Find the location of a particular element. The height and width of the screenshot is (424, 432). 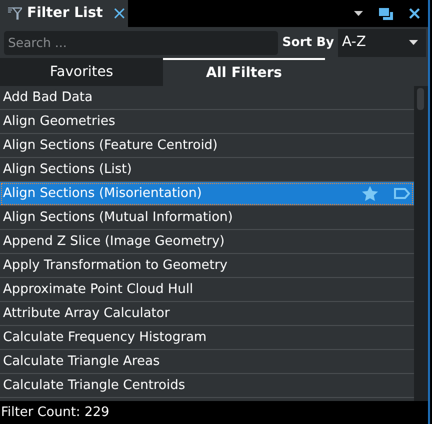

list-item: Approximate Point Cloud Hull is located at coordinates (207, 290).